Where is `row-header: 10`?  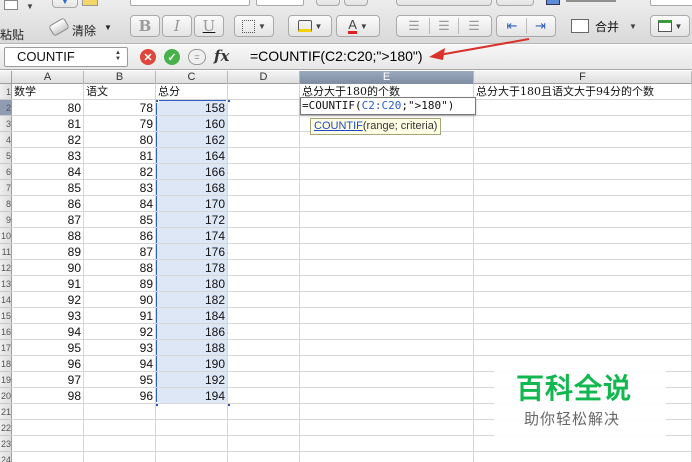 row-header: 10 is located at coordinates (6, 236).